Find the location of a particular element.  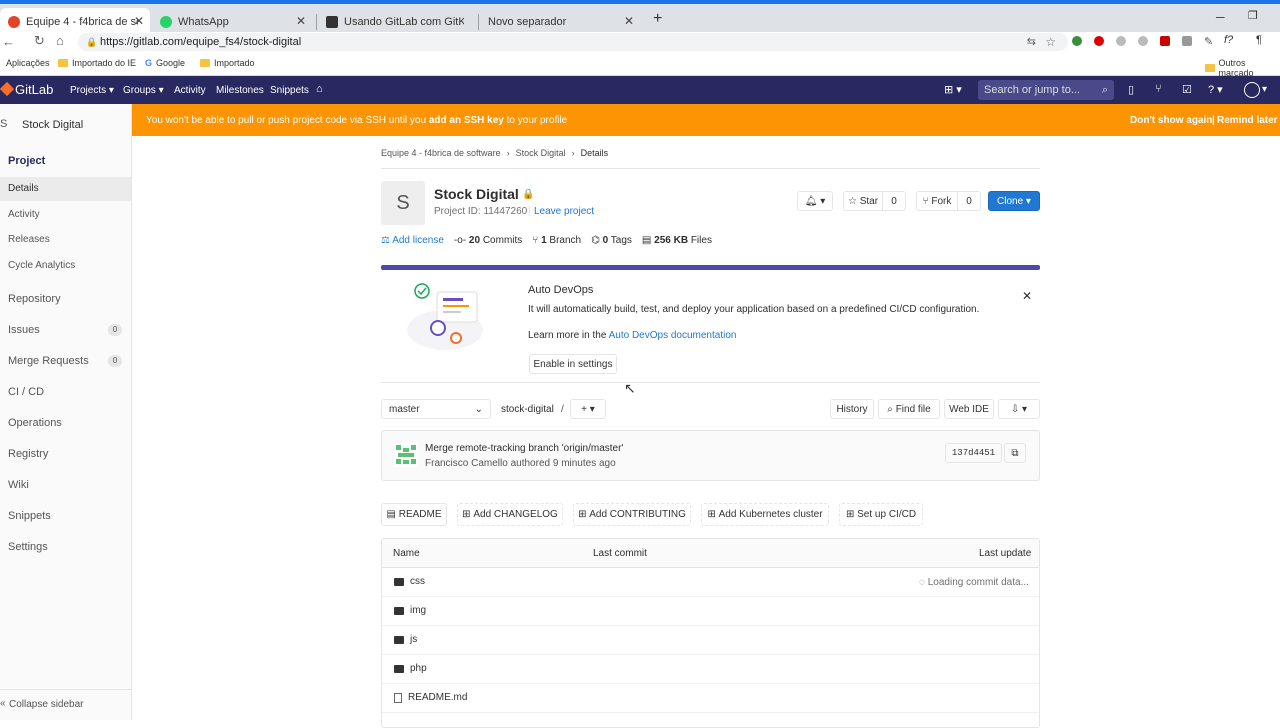

avatar is located at coordinates (1252, 90).